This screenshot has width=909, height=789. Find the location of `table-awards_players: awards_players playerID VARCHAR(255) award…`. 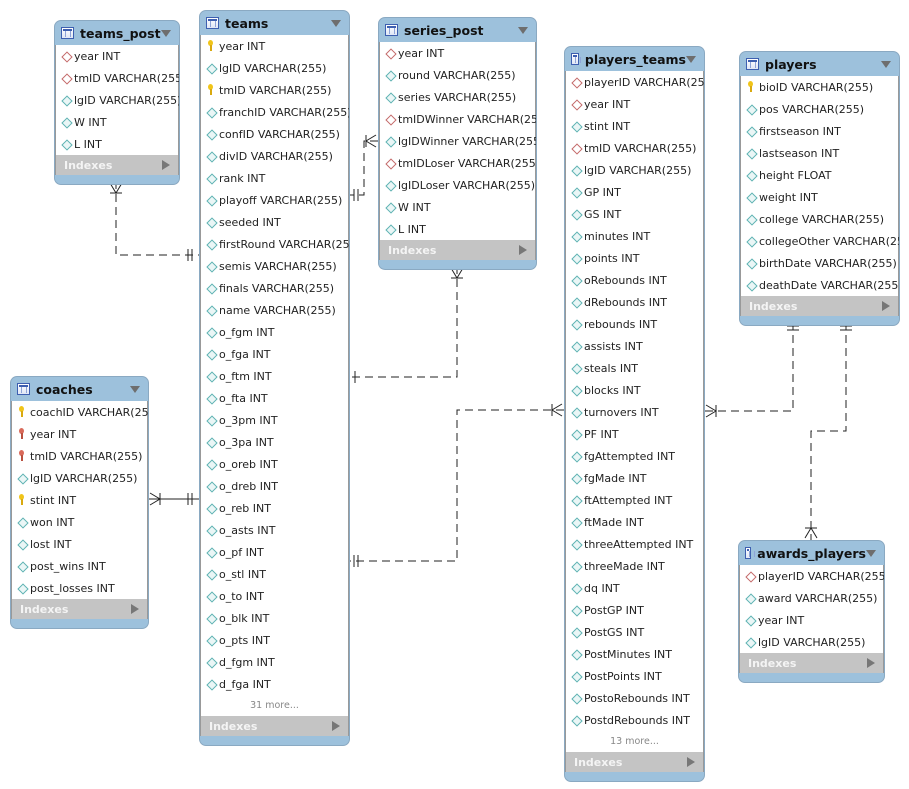

table-awards_players: awards_players playerID VARCHAR(255) award… is located at coordinates (811, 611).